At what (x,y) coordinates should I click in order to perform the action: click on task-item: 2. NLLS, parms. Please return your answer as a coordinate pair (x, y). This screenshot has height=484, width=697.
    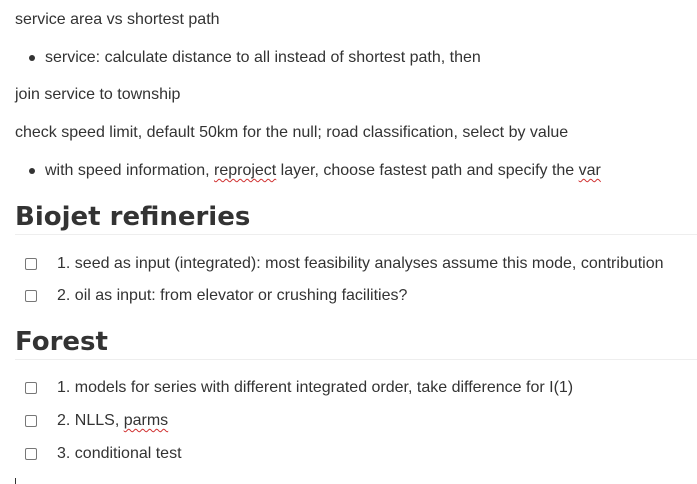
    Looking at the image, I should click on (356, 421).